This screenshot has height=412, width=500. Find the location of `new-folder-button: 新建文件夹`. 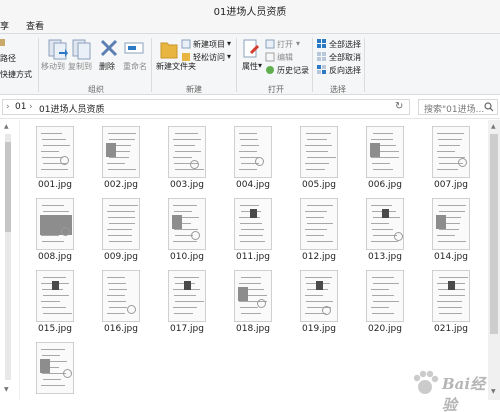

new-folder-button: 新建文件夹 is located at coordinates (176, 66).